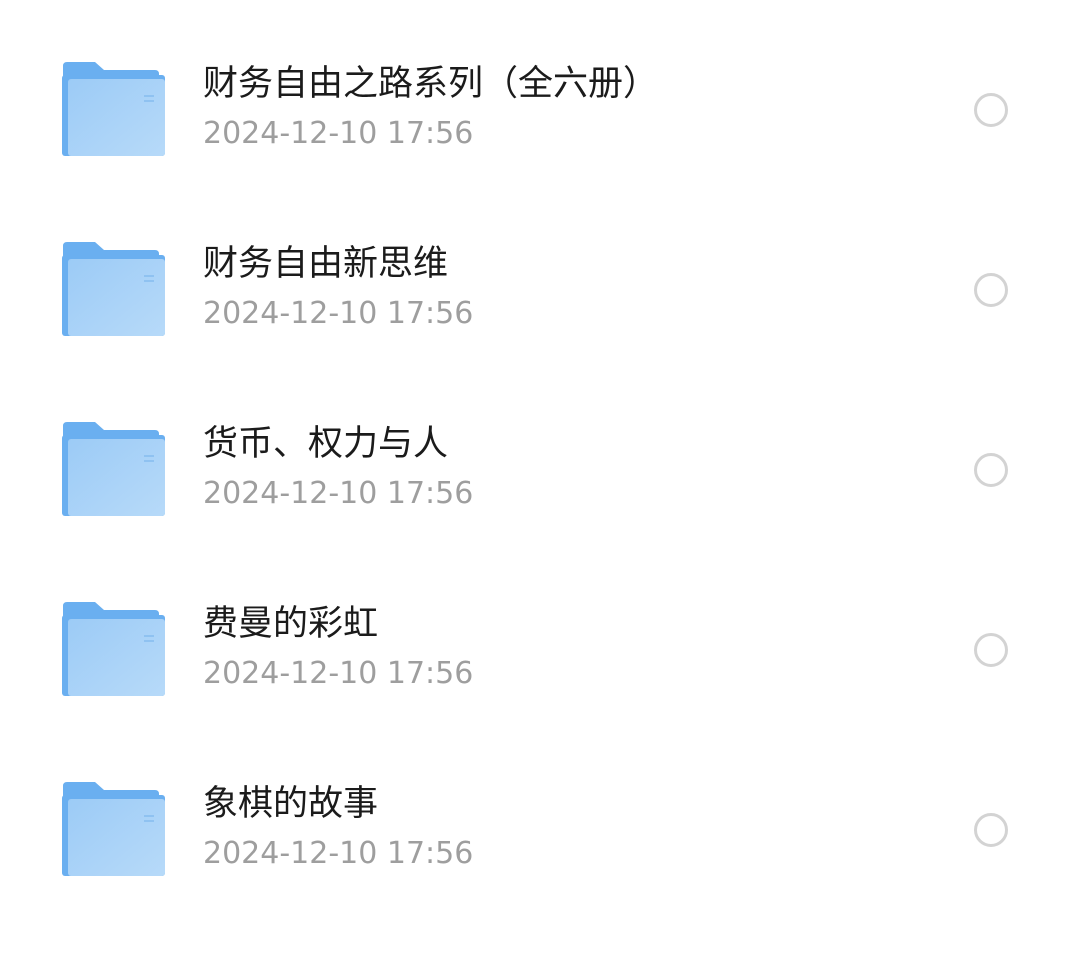 This screenshot has height=962, width=1080. Describe the element at coordinates (291, 804) in the screenshot. I see `folder-name: 象棋的故事` at that location.